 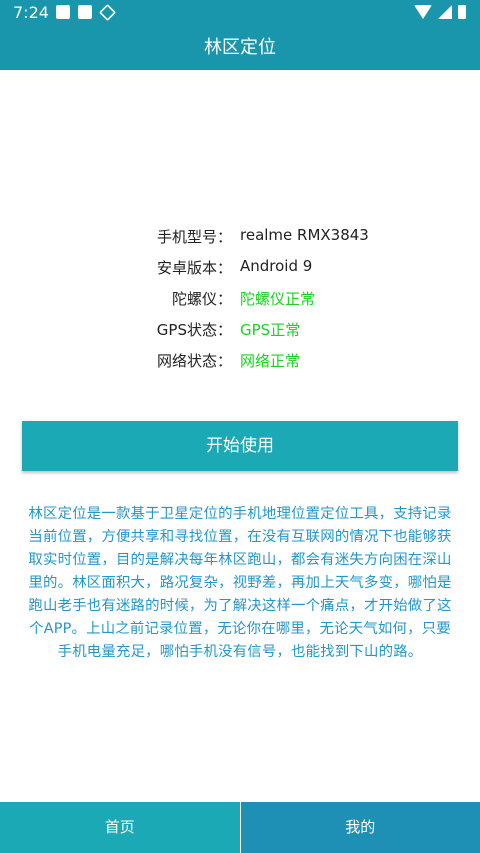 What do you see at coordinates (360, 827) in the screenshot?
I see `tab-mine: 我的` at bounding box center [360, 827].